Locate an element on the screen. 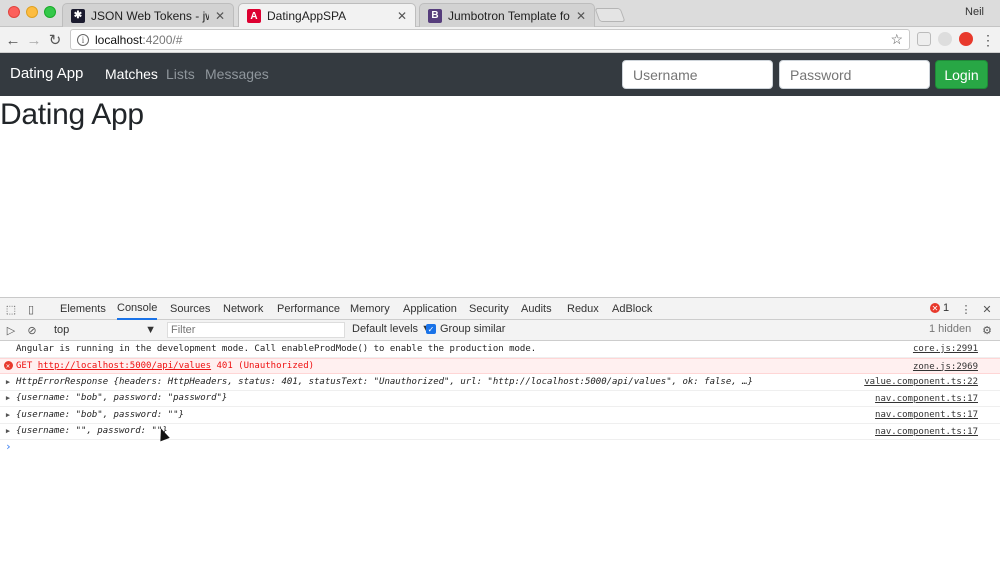  address-bar: i localhost:4200/# ☆ is located at coordinates (490, 39).